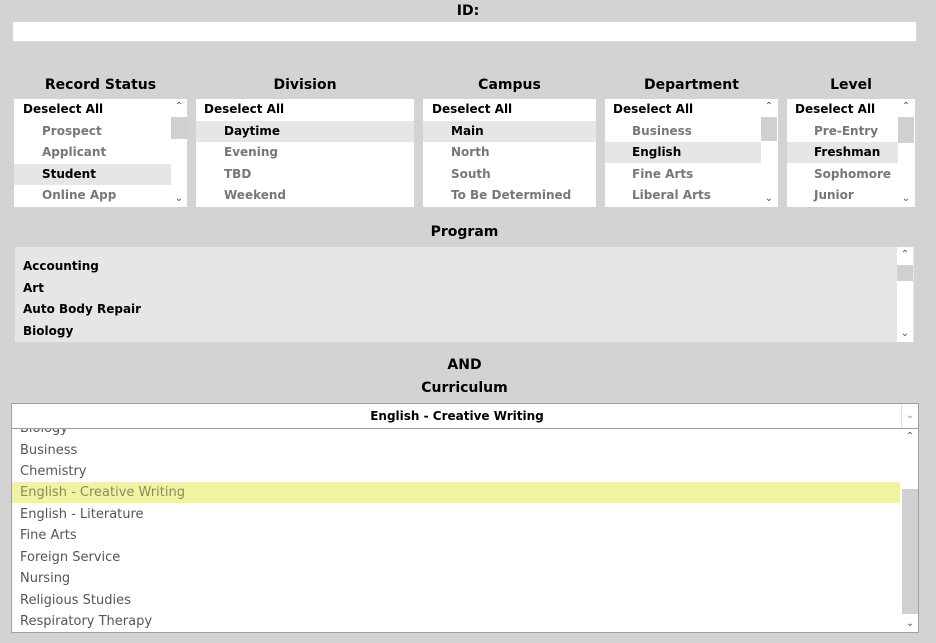  I want to click on department-deselect-all: Deselect All, so click(683, 109).